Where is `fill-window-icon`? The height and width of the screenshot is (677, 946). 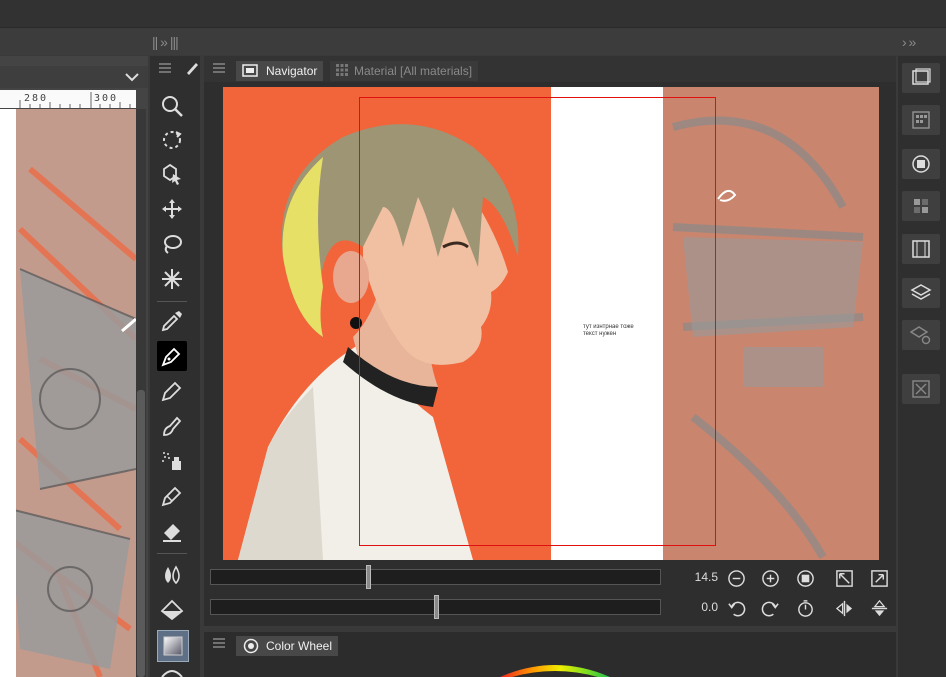
fill-window-icon is located at coordinates (879, 578).